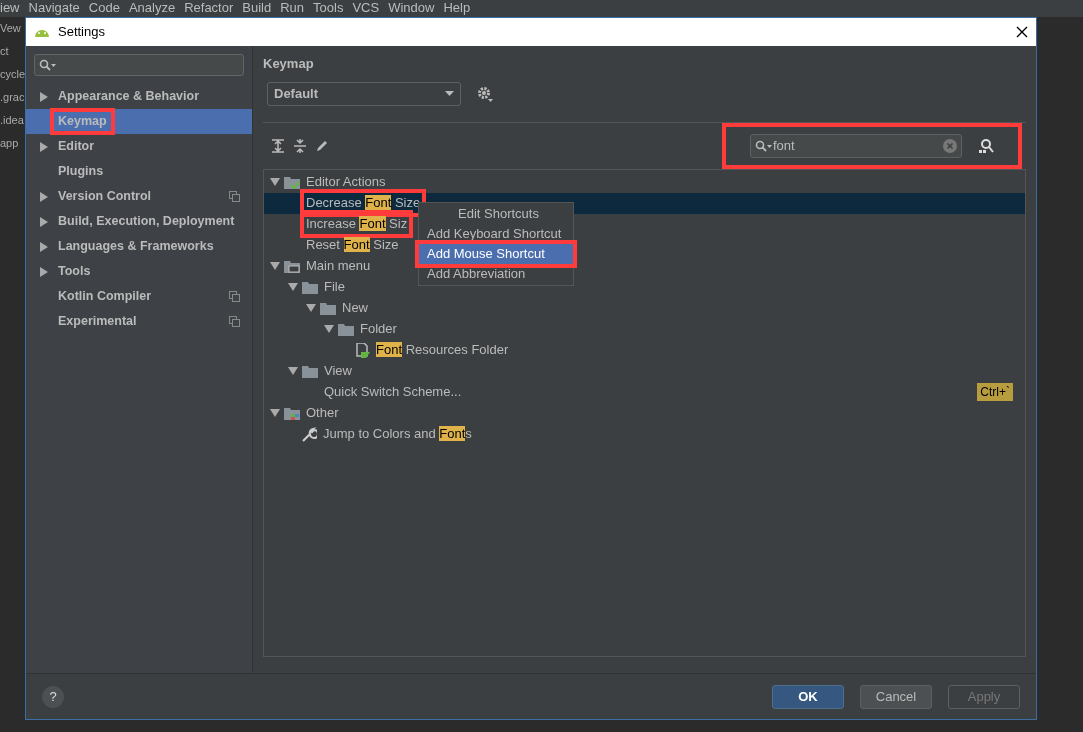 The image size is (1083, 732). I want to click on menu-folder-icon, so click(292, 266).